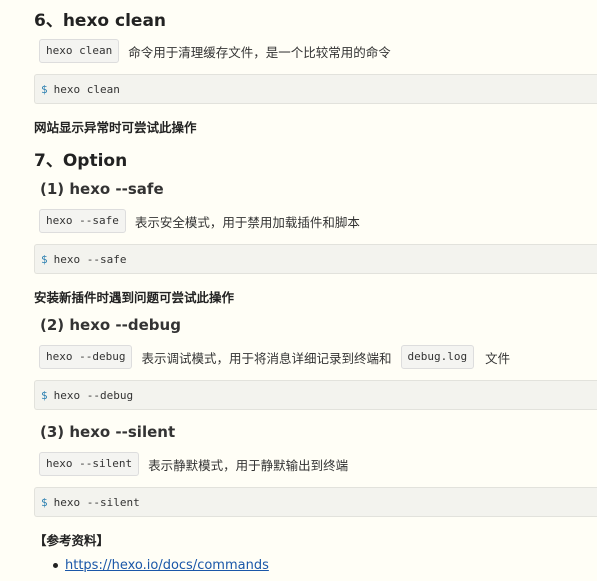 The image size is (597, 581). I want to click on code-block-debug: $ hexo --debug, so click(315, 395).